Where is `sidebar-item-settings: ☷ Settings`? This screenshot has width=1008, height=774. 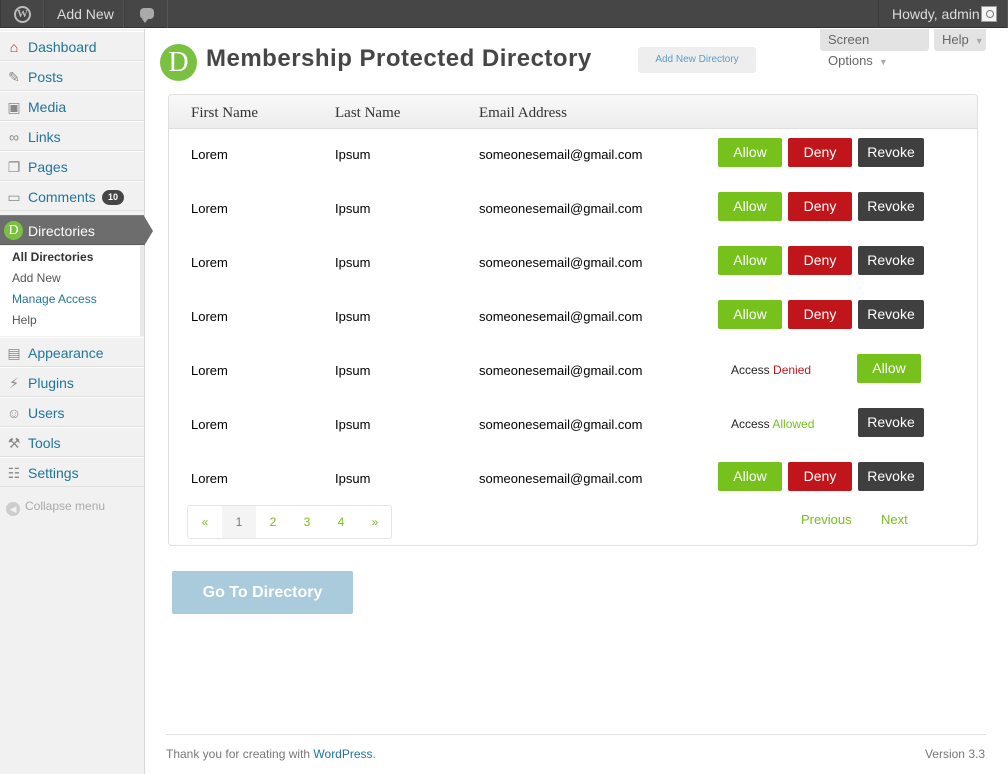 sidebar-item-settings: ☷ Settings is located at coordinates (72, 472).